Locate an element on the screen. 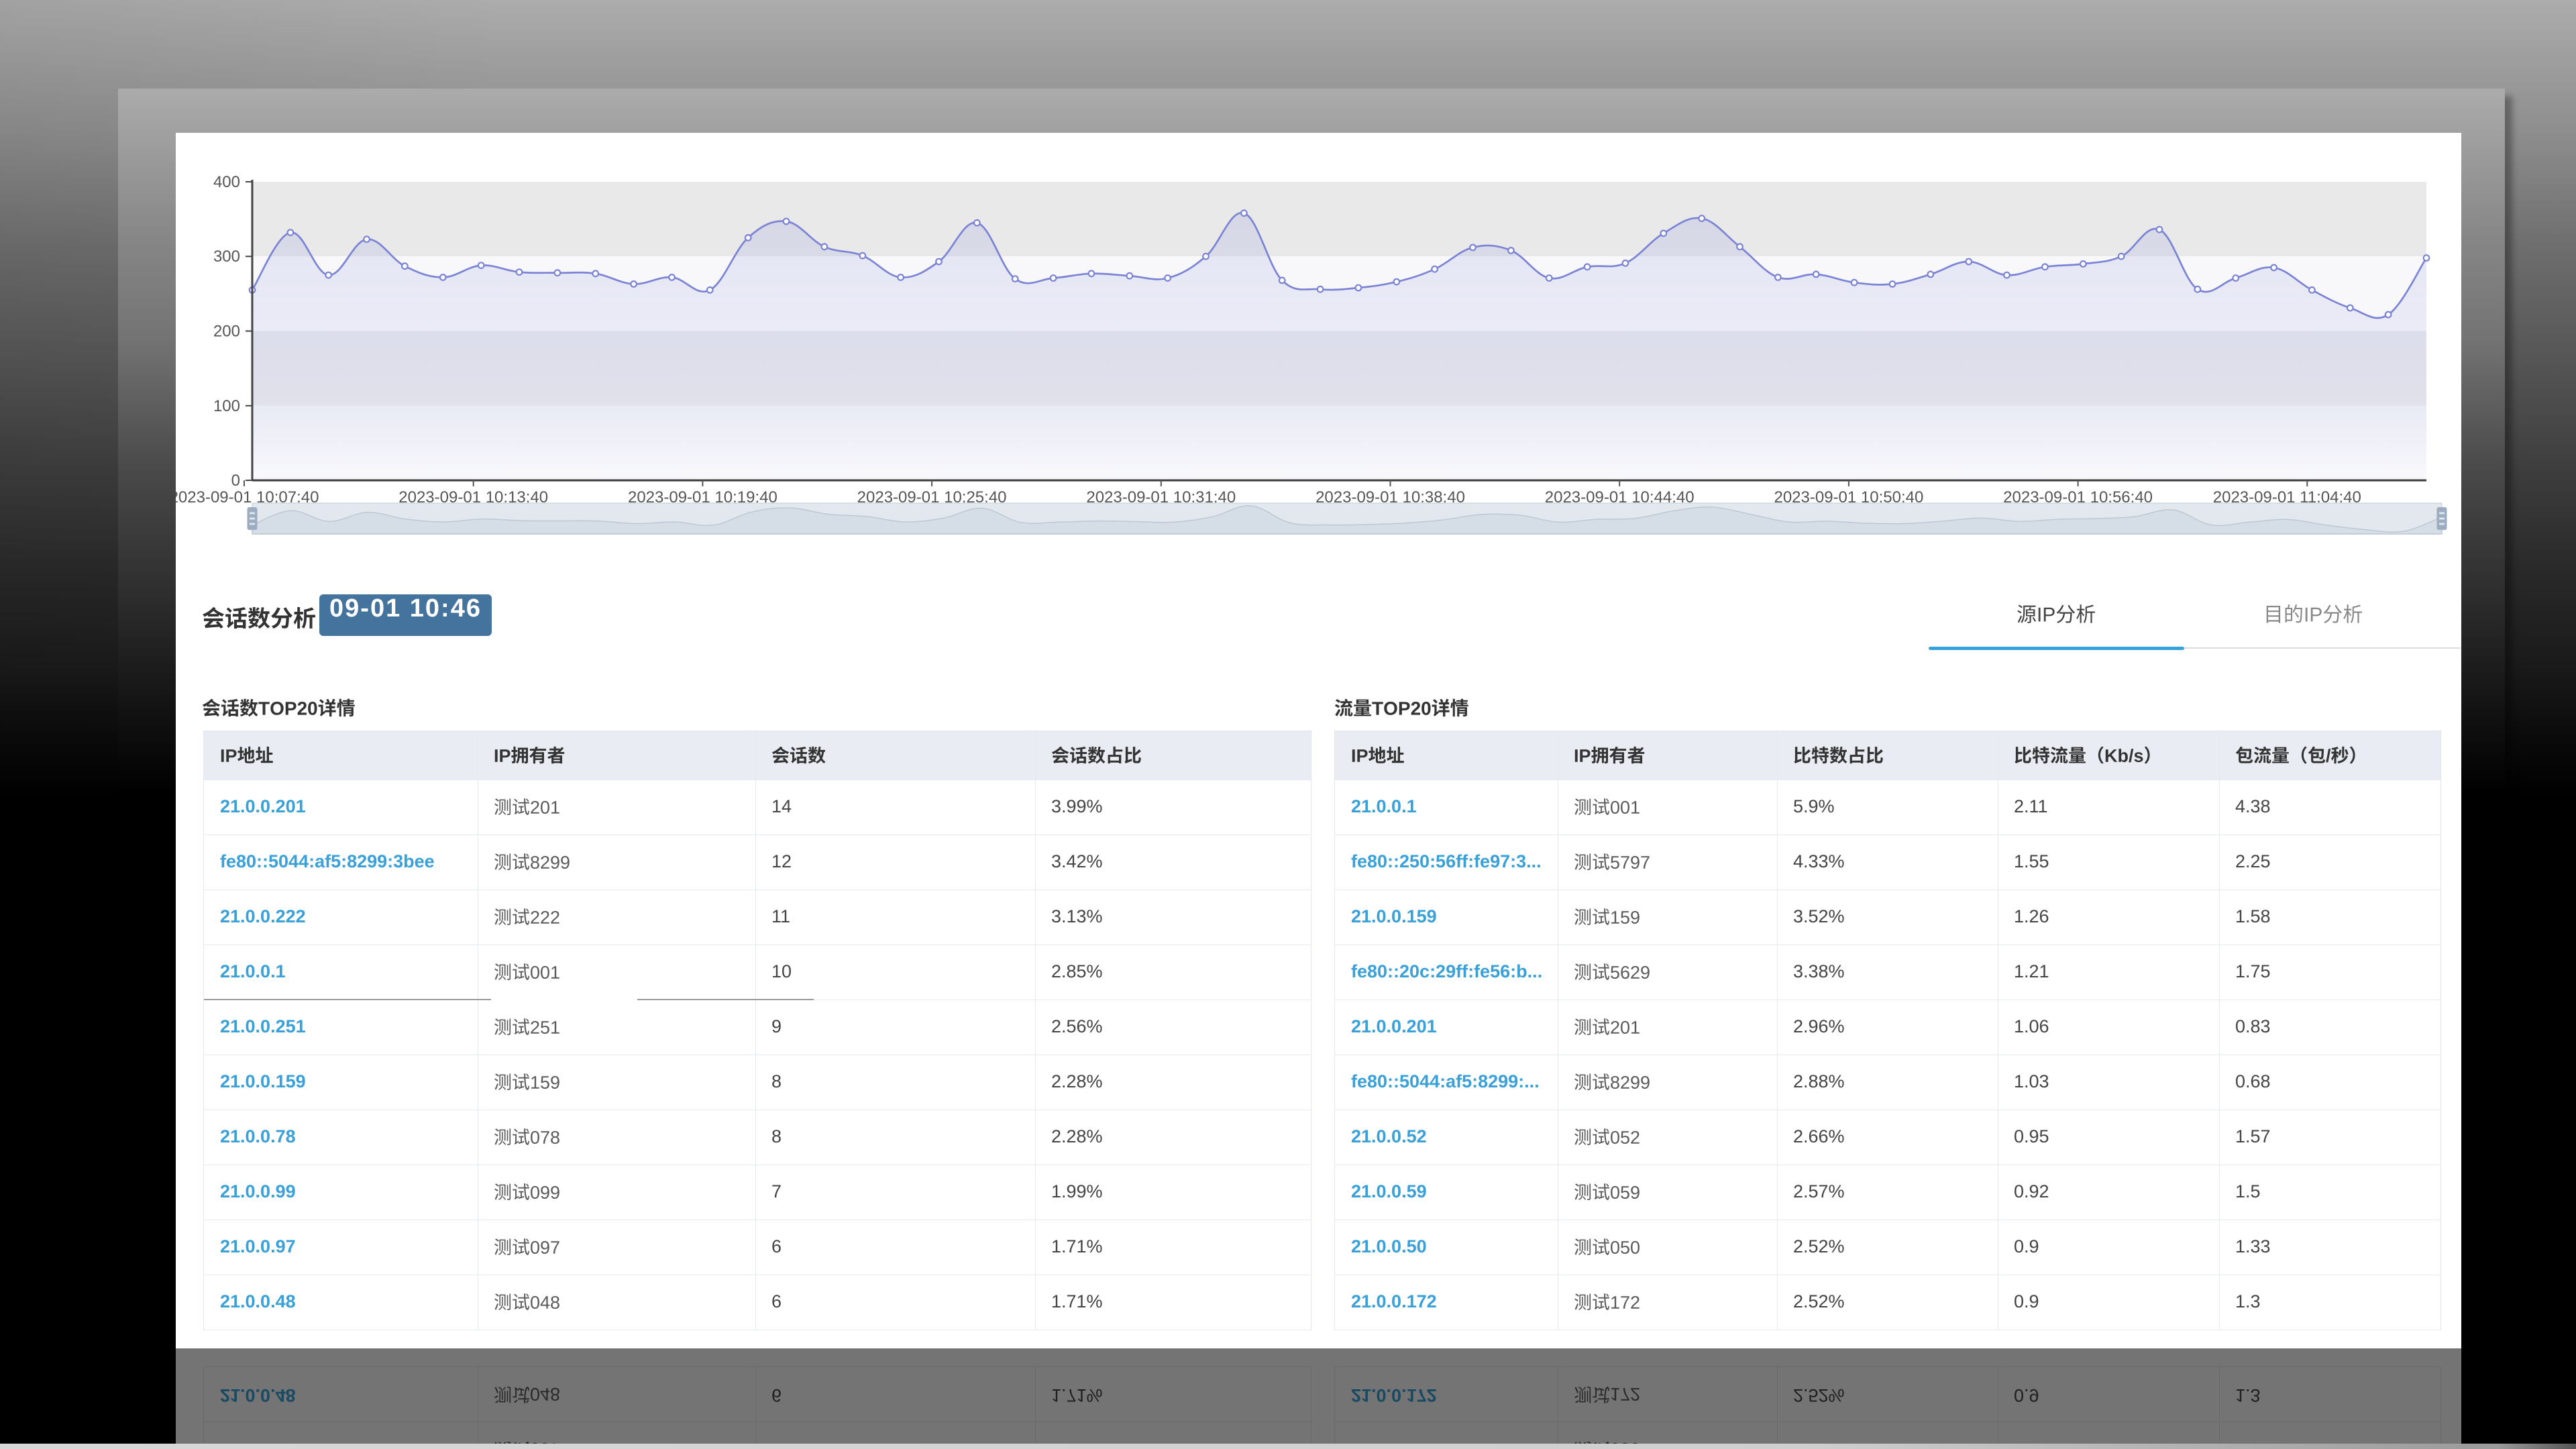 The width and height of the screenshot is (2576, 1449). svg-text: 100 is located at coordinates (226, 406).